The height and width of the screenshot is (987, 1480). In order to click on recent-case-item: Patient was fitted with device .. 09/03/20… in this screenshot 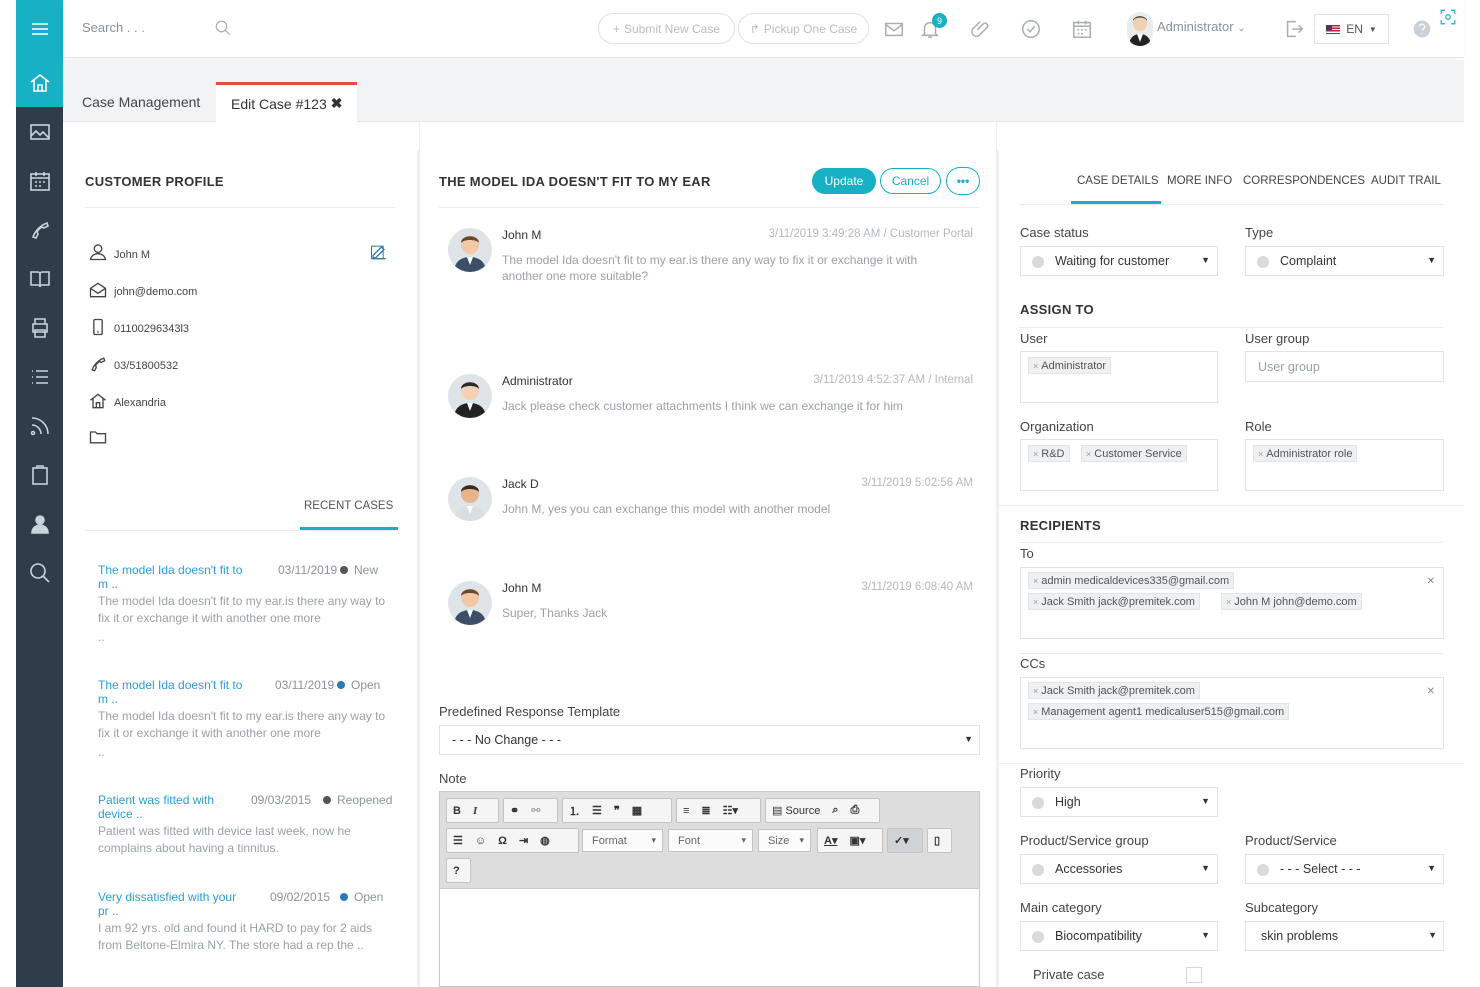, I will do `click(245, 826)`.